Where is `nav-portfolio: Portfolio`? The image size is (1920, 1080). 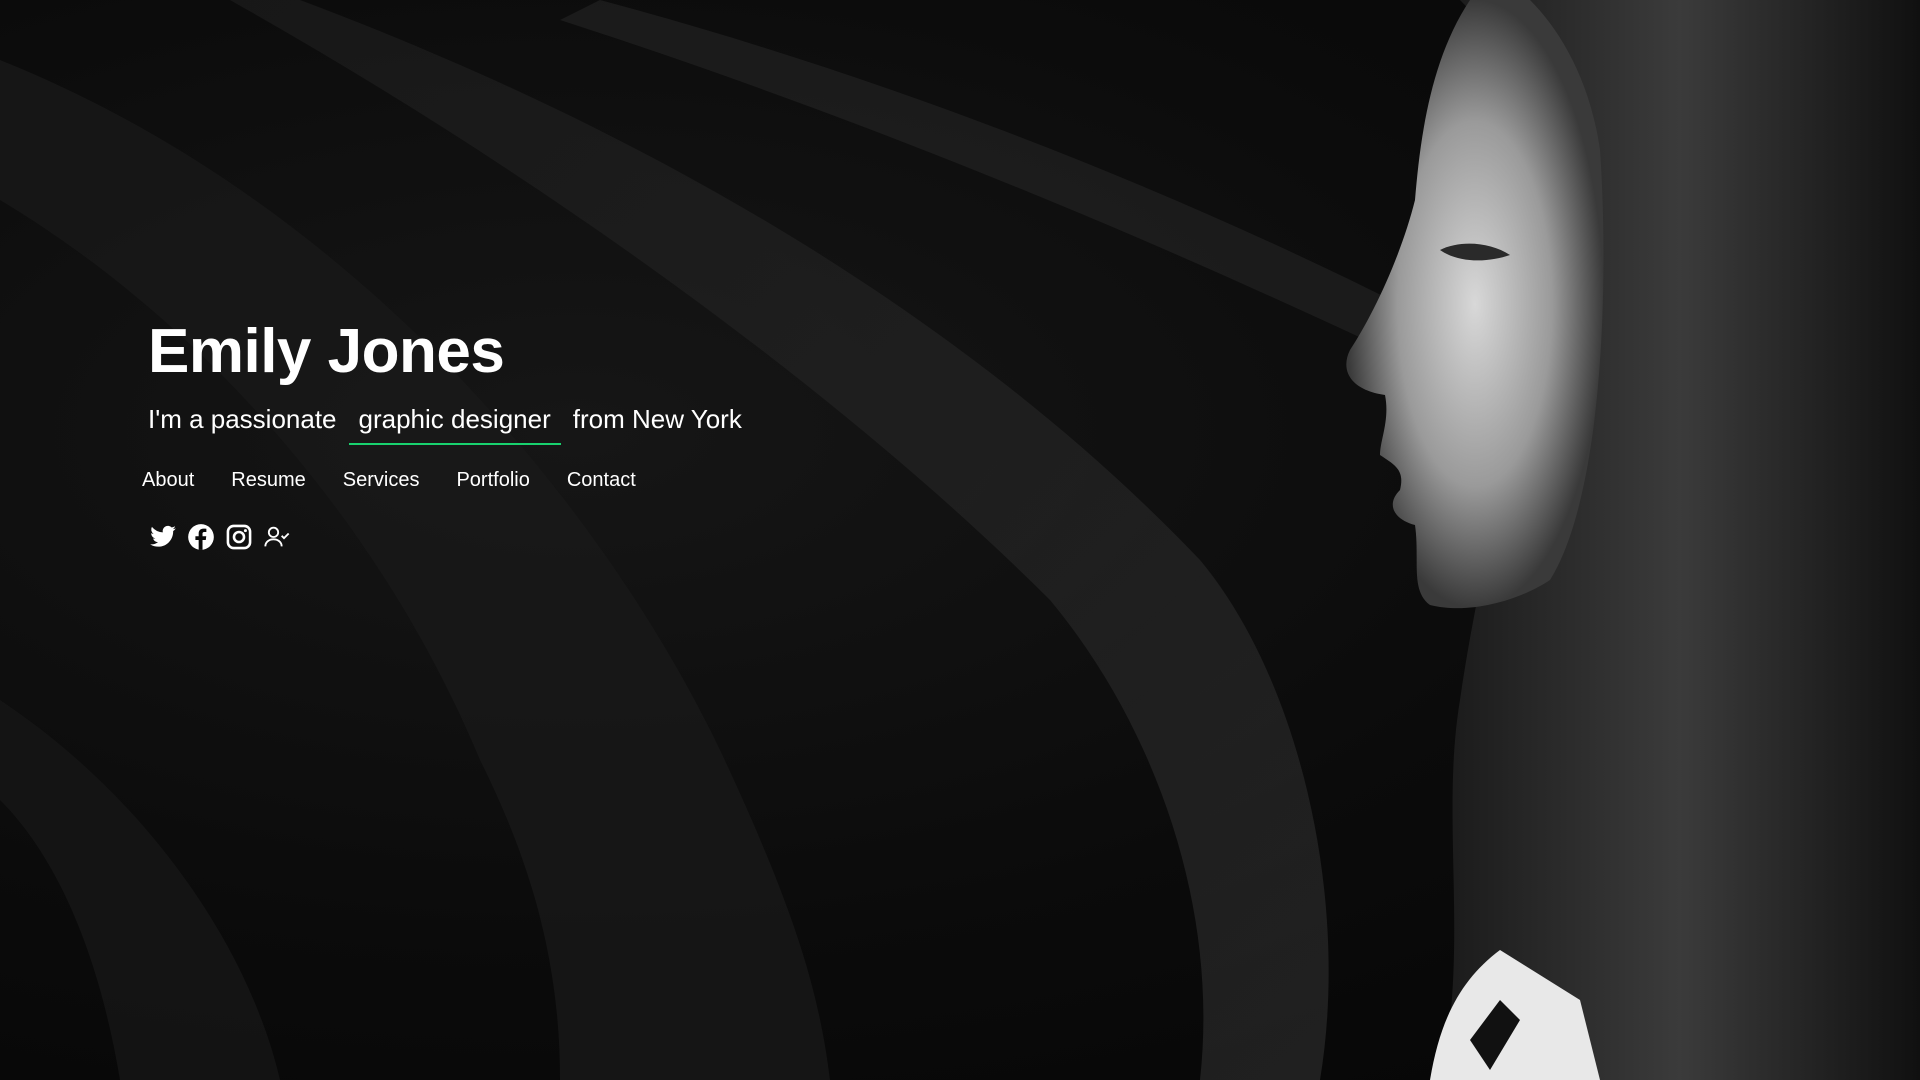 nav-portfolio: Portfolio is located at coordinates (492, 480).